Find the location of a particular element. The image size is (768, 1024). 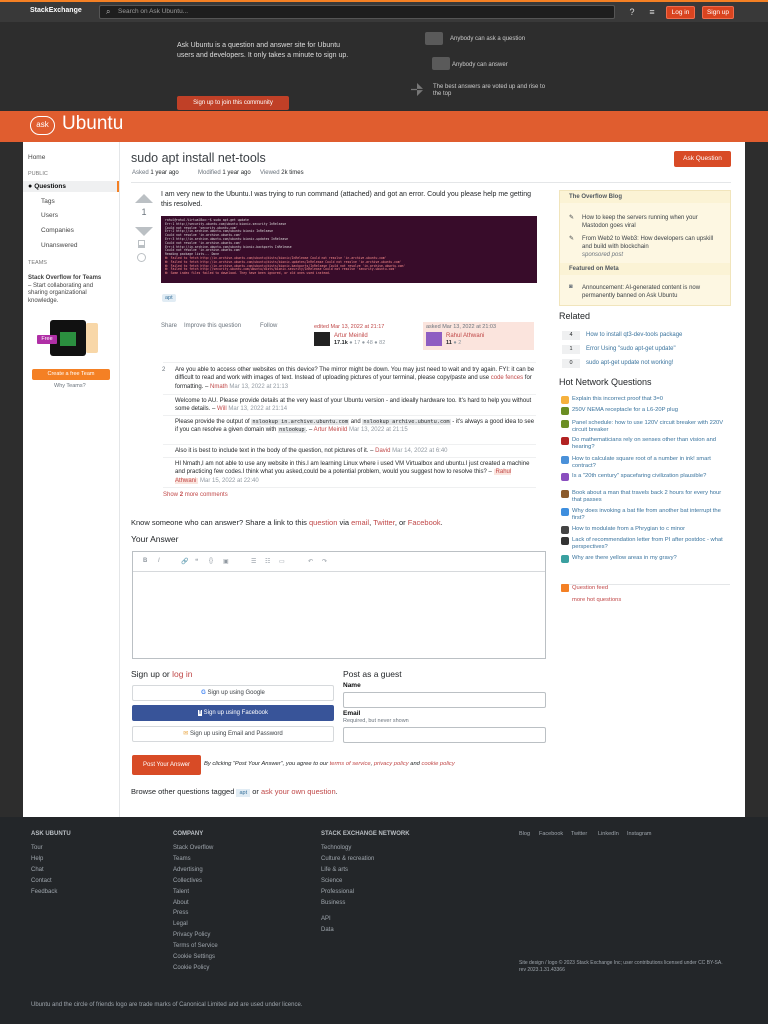

email-field is located at coordinates (444, 735).